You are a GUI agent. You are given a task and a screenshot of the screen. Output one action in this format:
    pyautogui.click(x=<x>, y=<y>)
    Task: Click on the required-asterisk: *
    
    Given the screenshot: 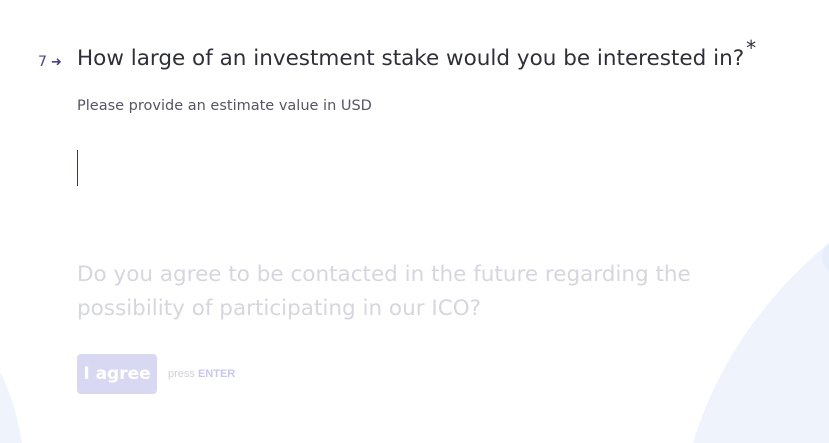 What is the action you would take?
    pyautogui.click(x=751, y=48)
    